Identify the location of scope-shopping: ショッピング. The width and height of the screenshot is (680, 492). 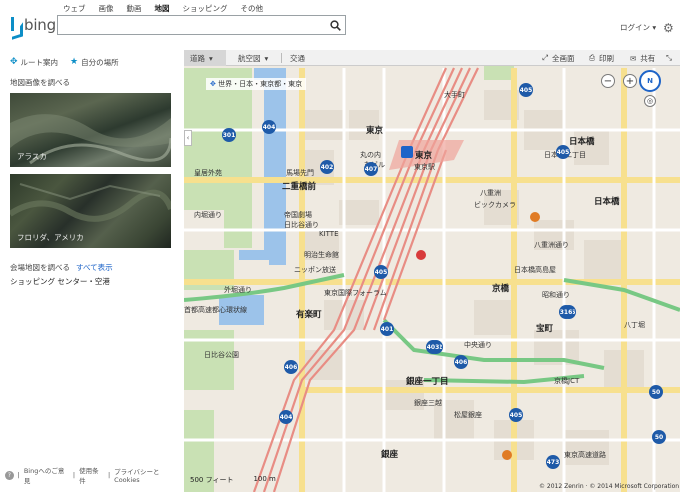
(205, 8).